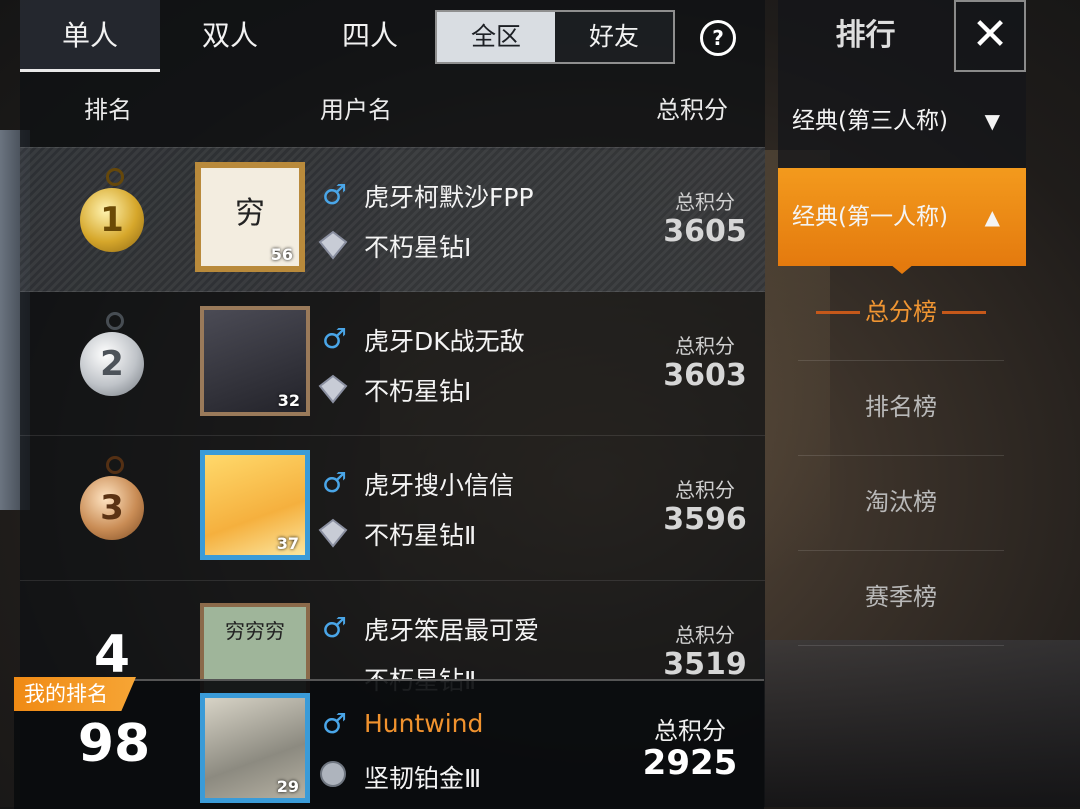 The image size is (1080, 809). Describe the element at coordinates (870, 217) in the screenshot. I see `mode-first-person-label: 经典(第一人称)` at that location.